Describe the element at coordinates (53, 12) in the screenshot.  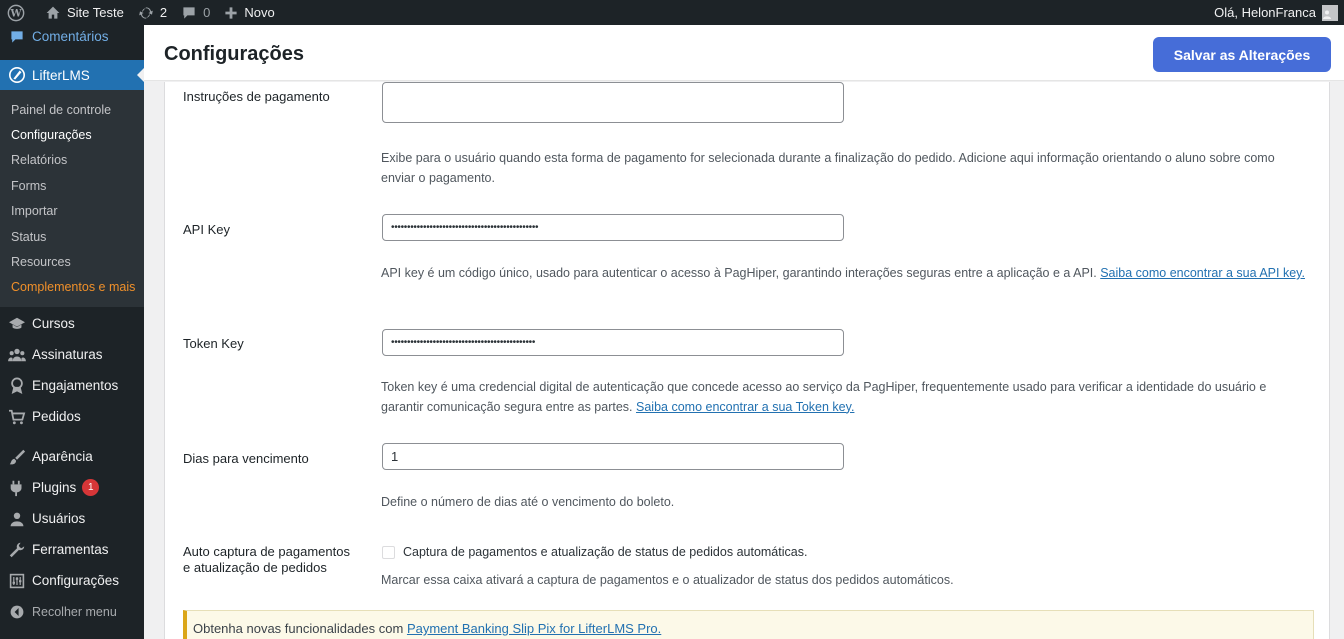
I see `home-icon` at that location.